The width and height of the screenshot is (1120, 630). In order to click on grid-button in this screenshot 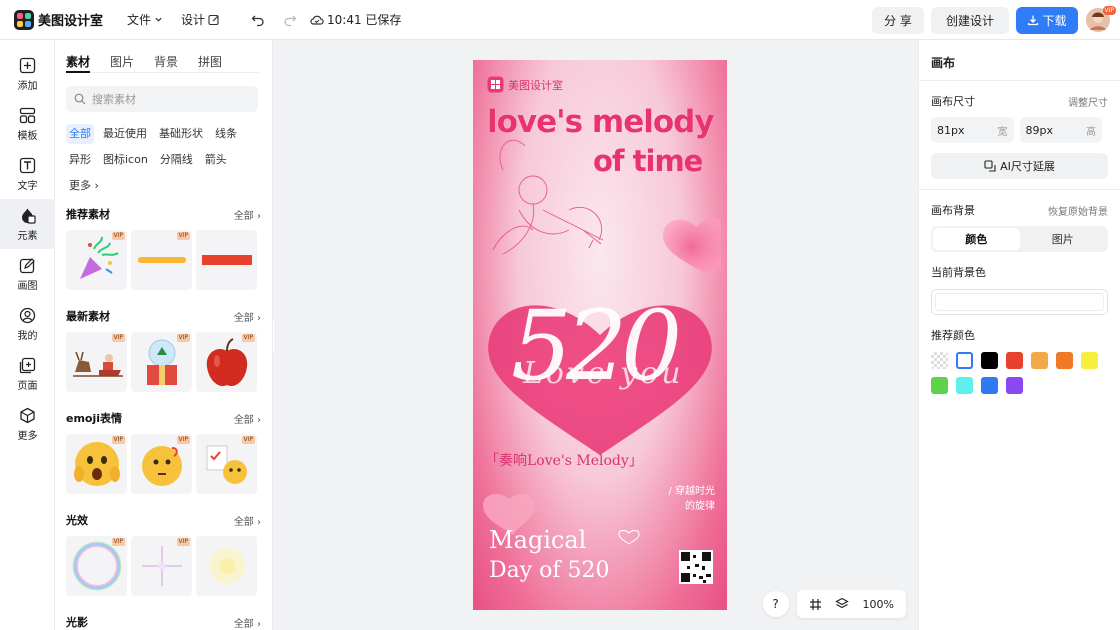, I will do `click(816, 604)`.